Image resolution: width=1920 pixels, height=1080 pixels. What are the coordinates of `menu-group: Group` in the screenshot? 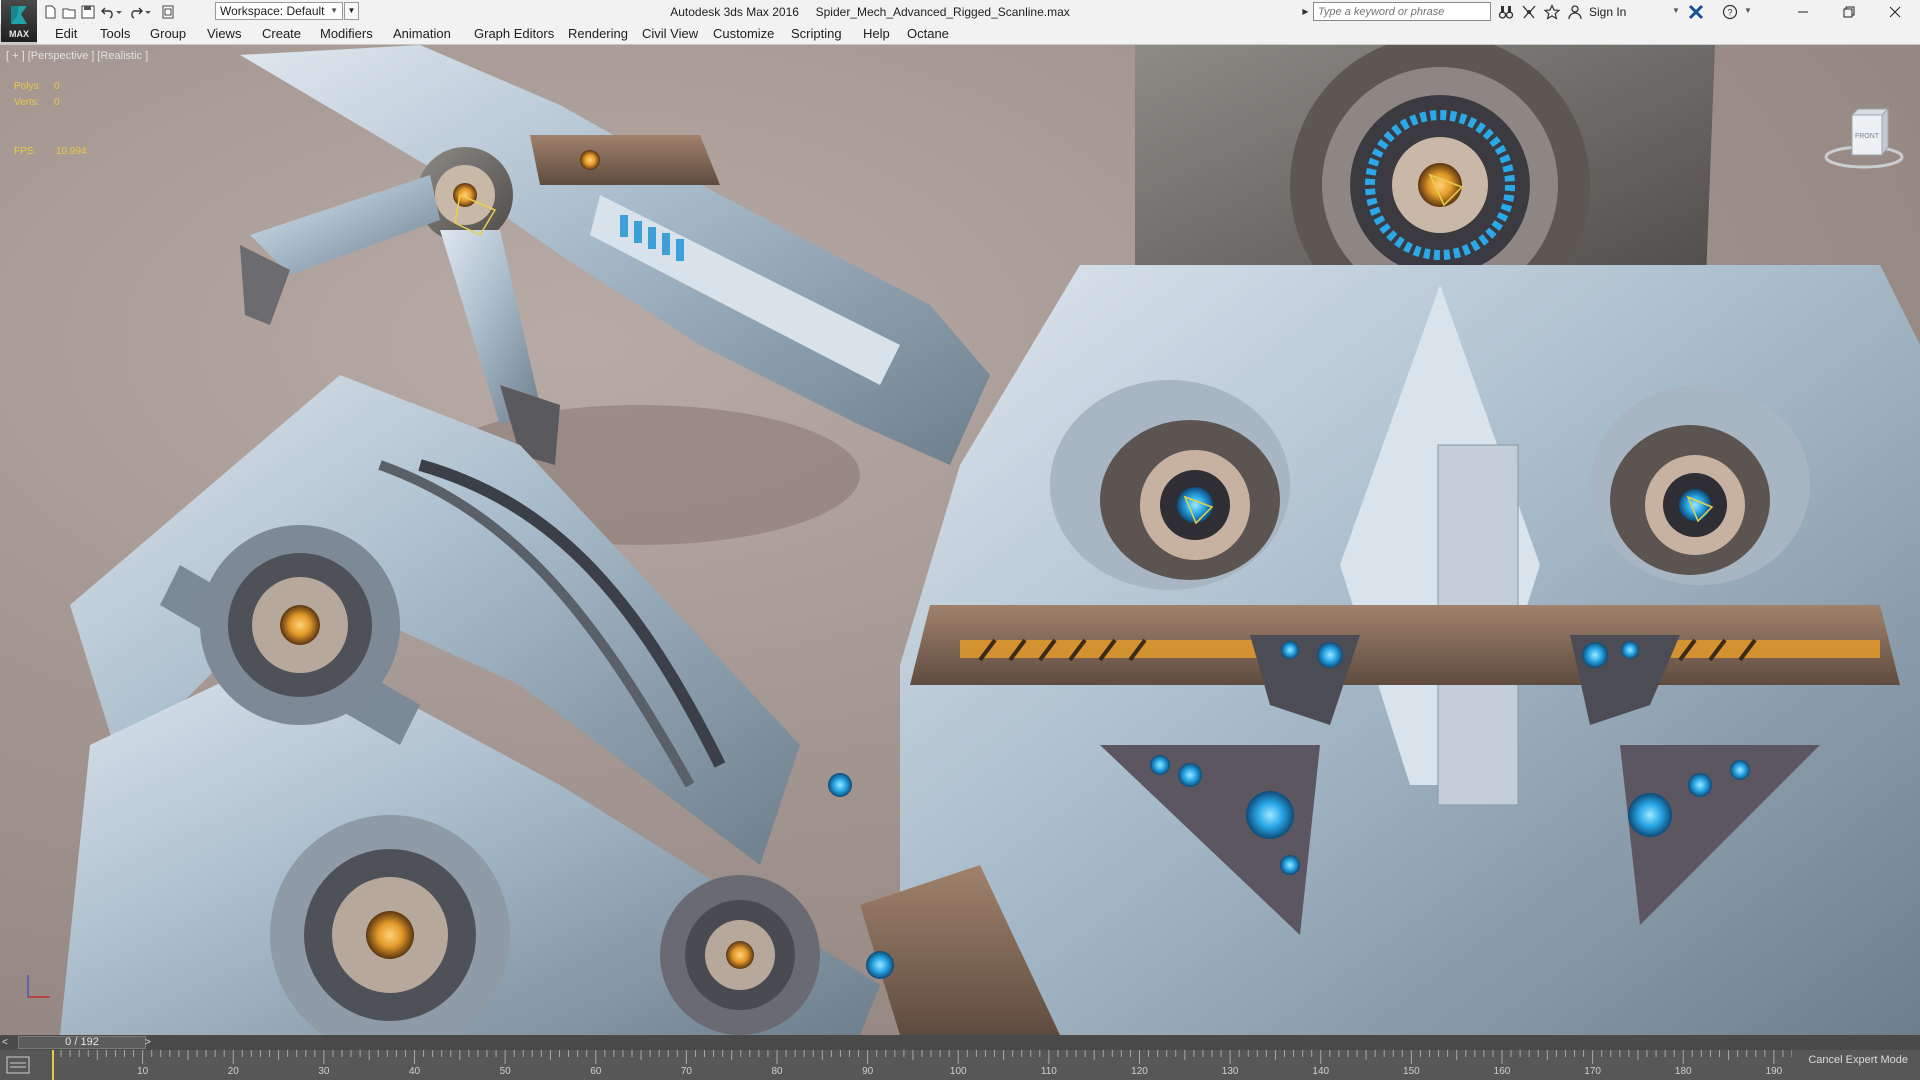 It's located at (168, 34).